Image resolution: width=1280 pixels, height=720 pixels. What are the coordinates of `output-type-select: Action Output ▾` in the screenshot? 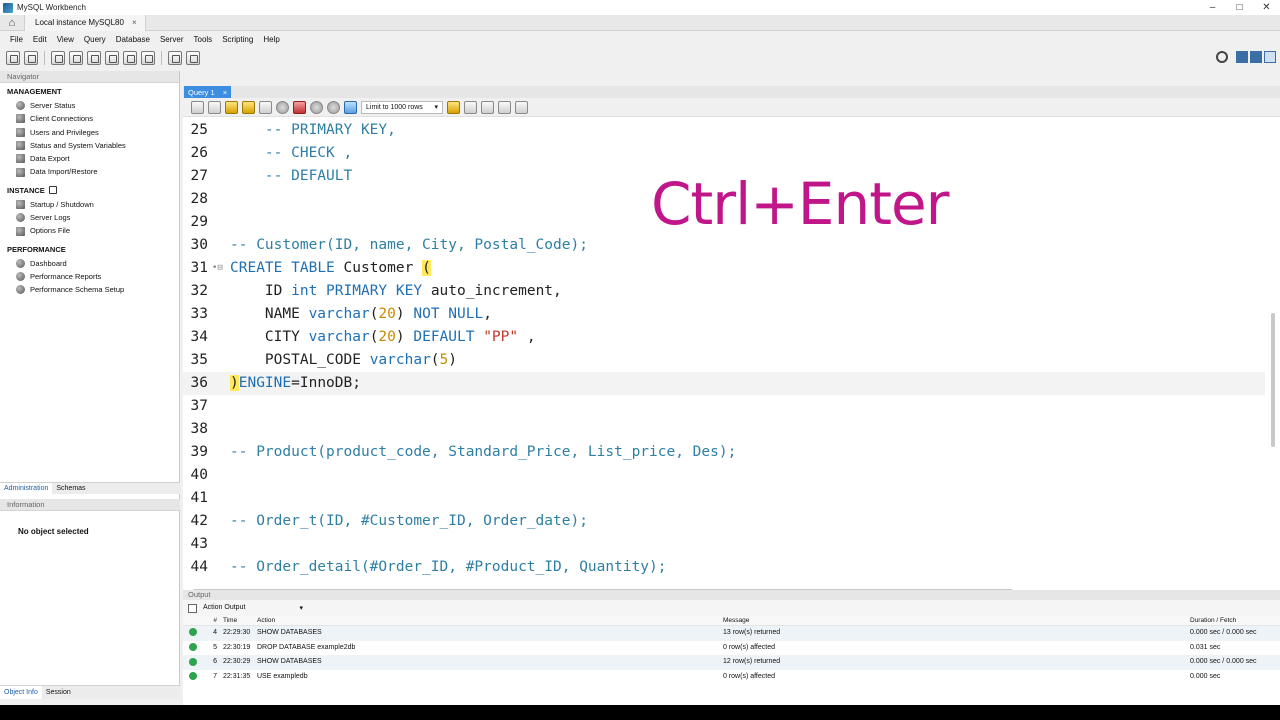 It's located at (253, 608).